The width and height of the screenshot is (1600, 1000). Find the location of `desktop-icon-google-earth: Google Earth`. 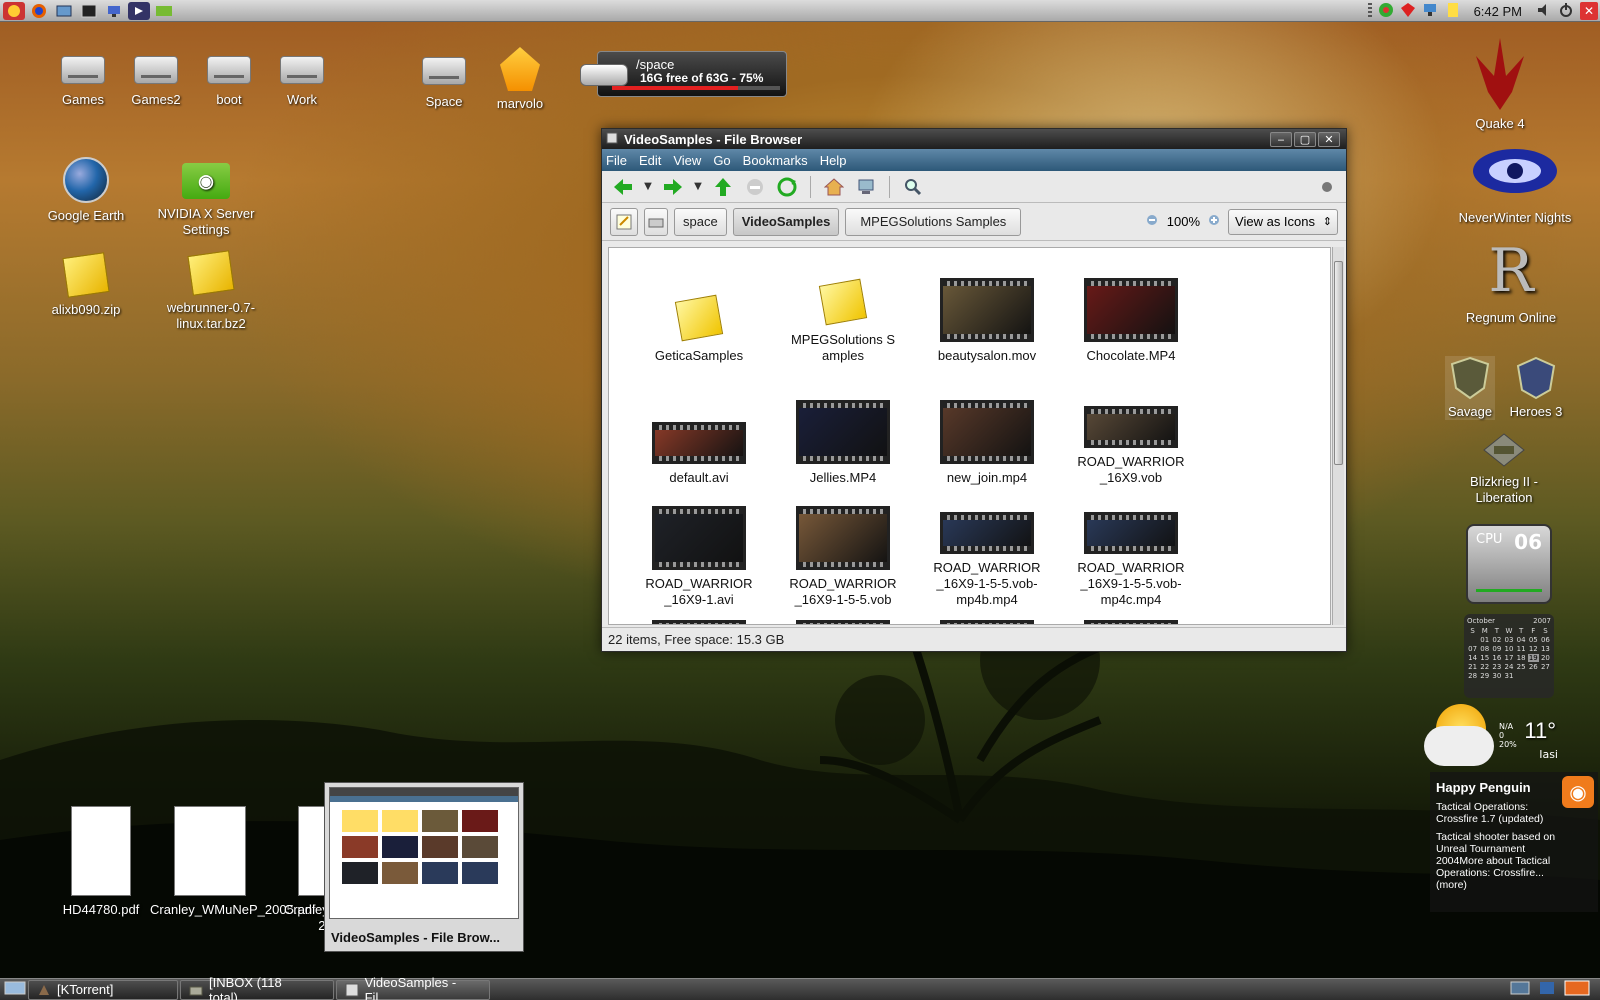

desktop-icon-google-earth: Google Earth is located at coordinates (86, 190).